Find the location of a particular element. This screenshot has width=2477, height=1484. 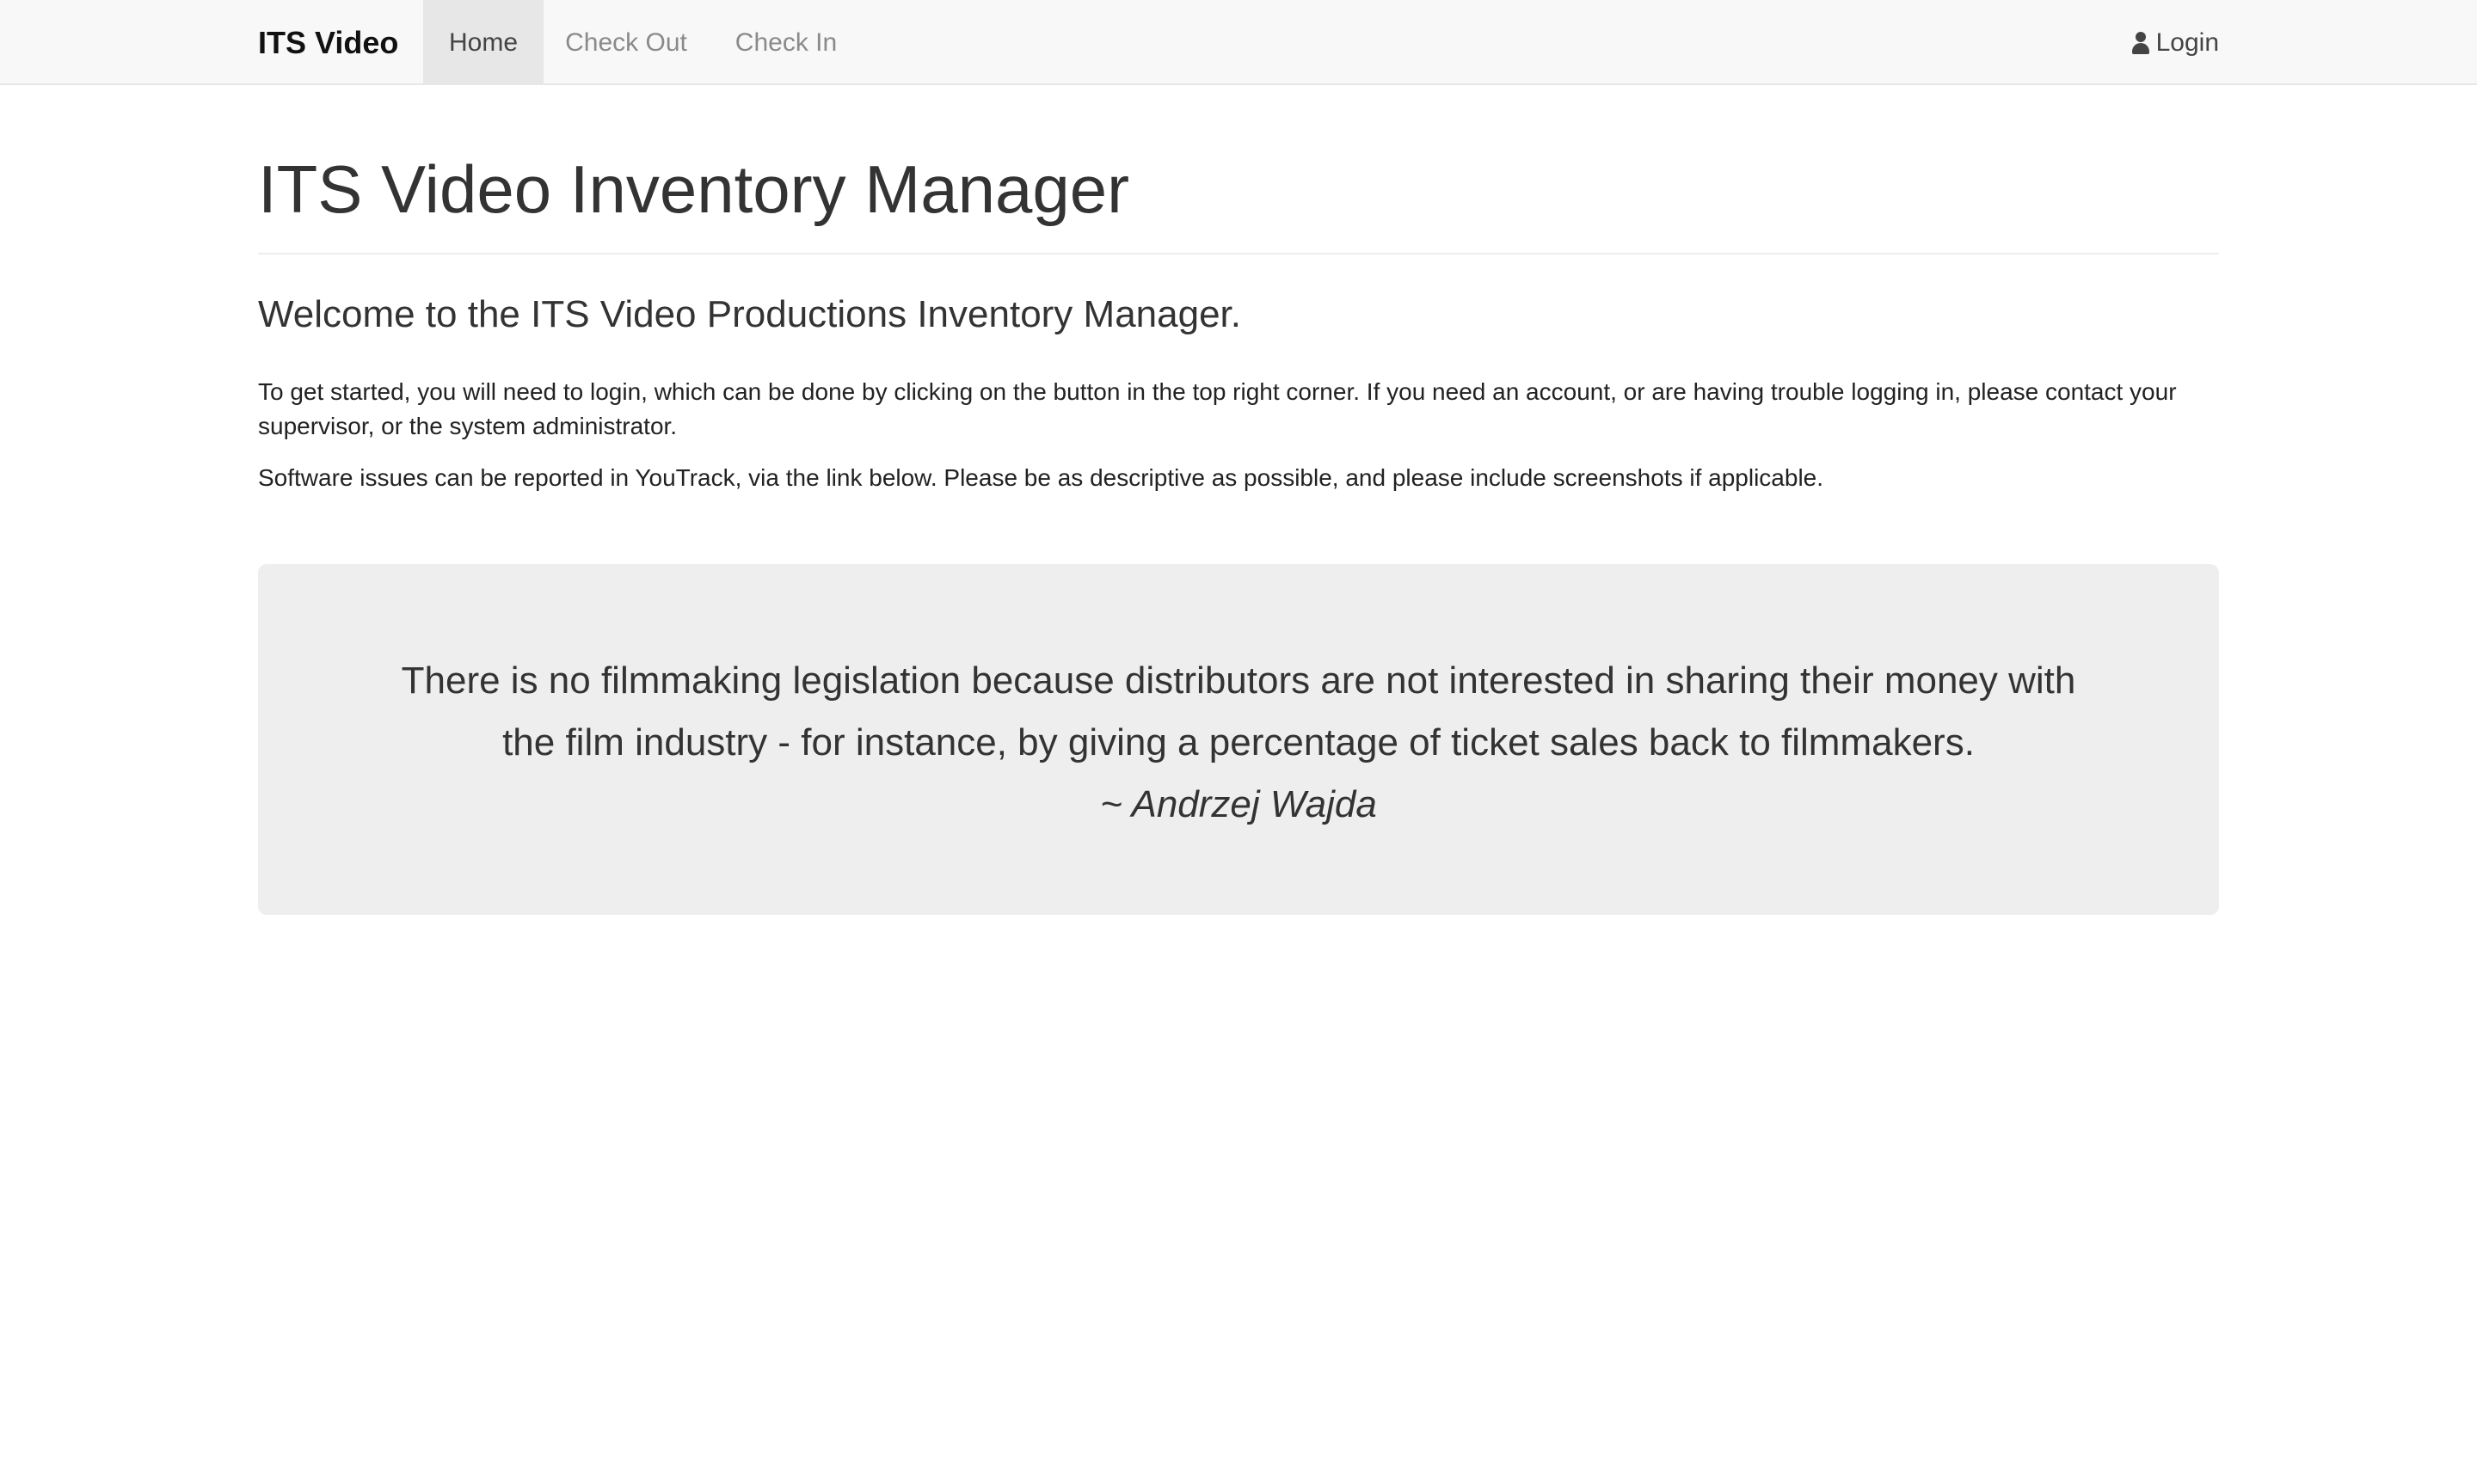

top-navbar: ITS Video Home Check Out Check In Login is located at coordinates (1239, 42).